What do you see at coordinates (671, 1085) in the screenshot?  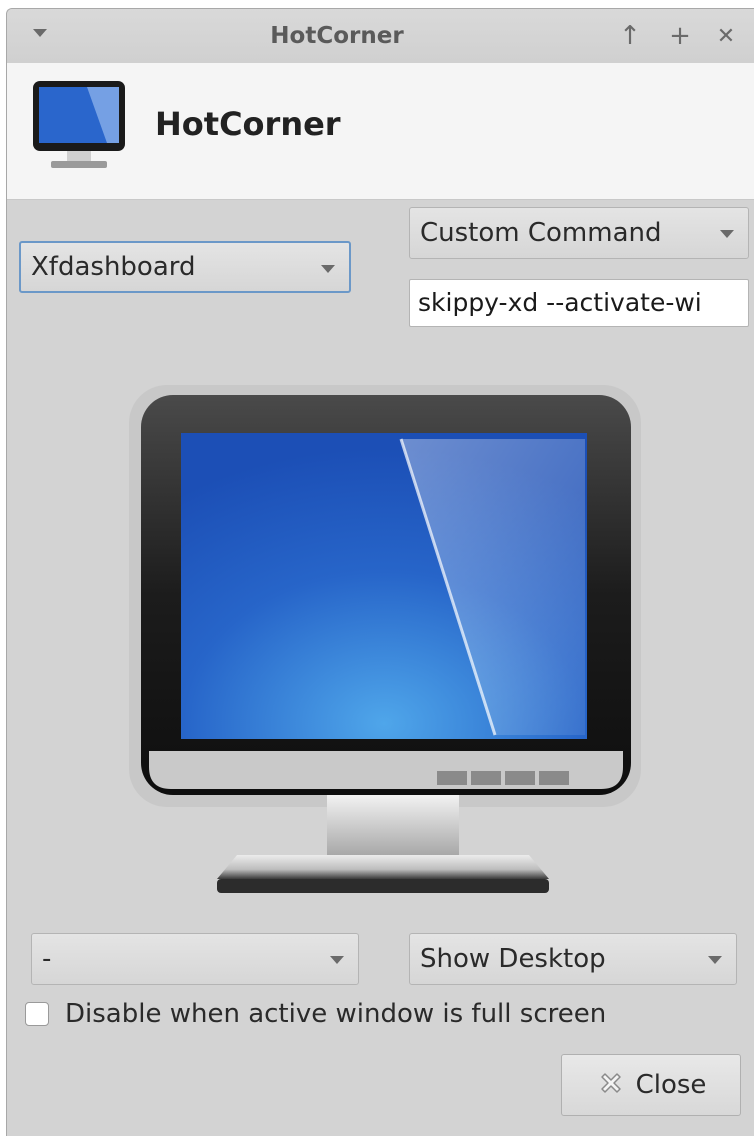 I see `close-button-label: Close` at bounding box center [671, 1085].